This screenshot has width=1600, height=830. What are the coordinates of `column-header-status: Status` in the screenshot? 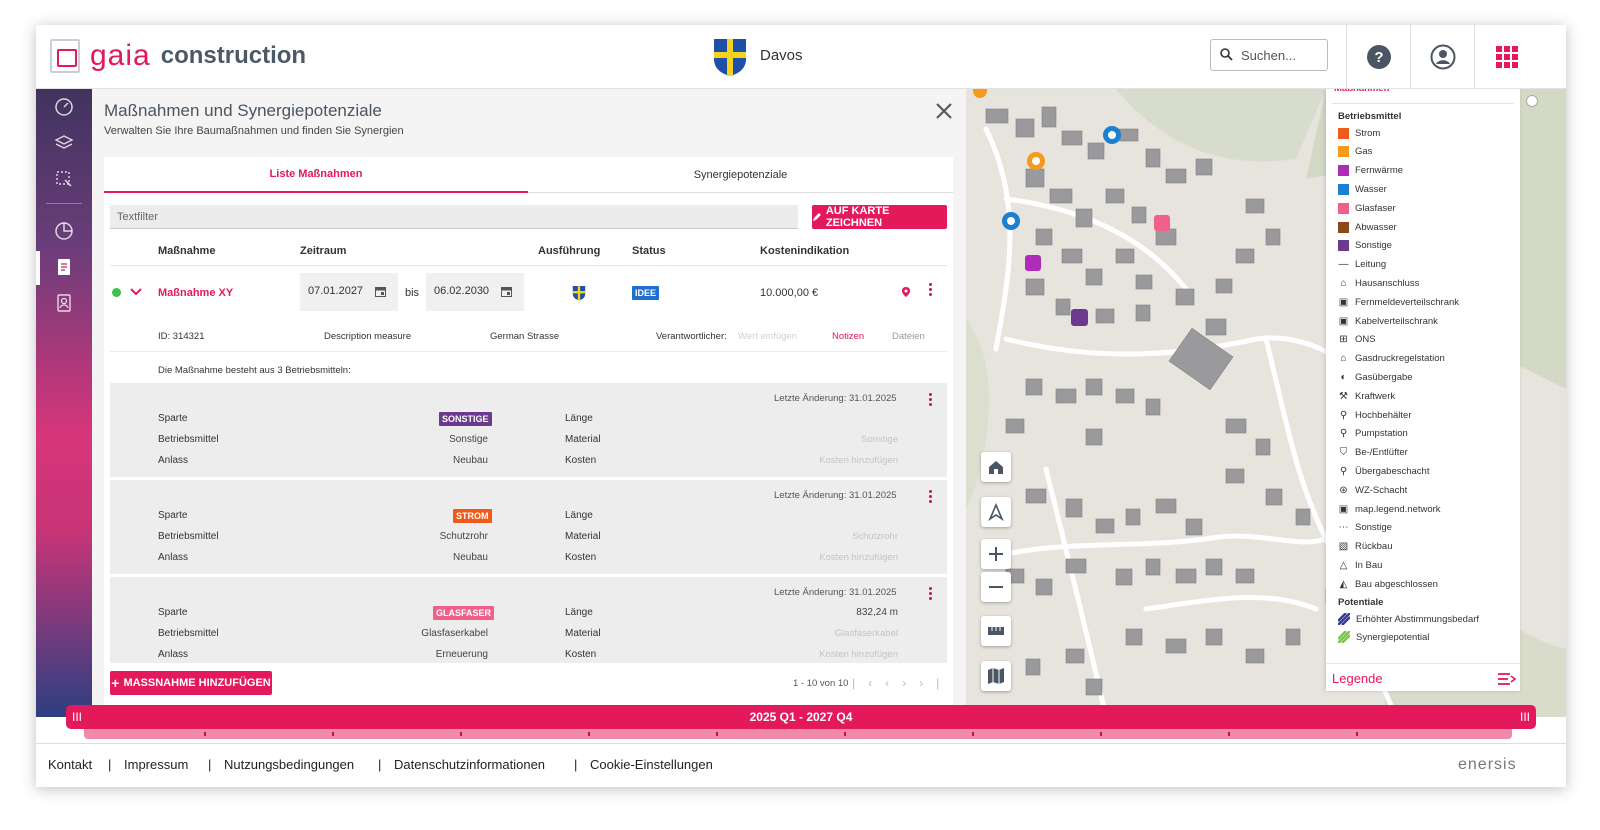 It's located at (649, 251).